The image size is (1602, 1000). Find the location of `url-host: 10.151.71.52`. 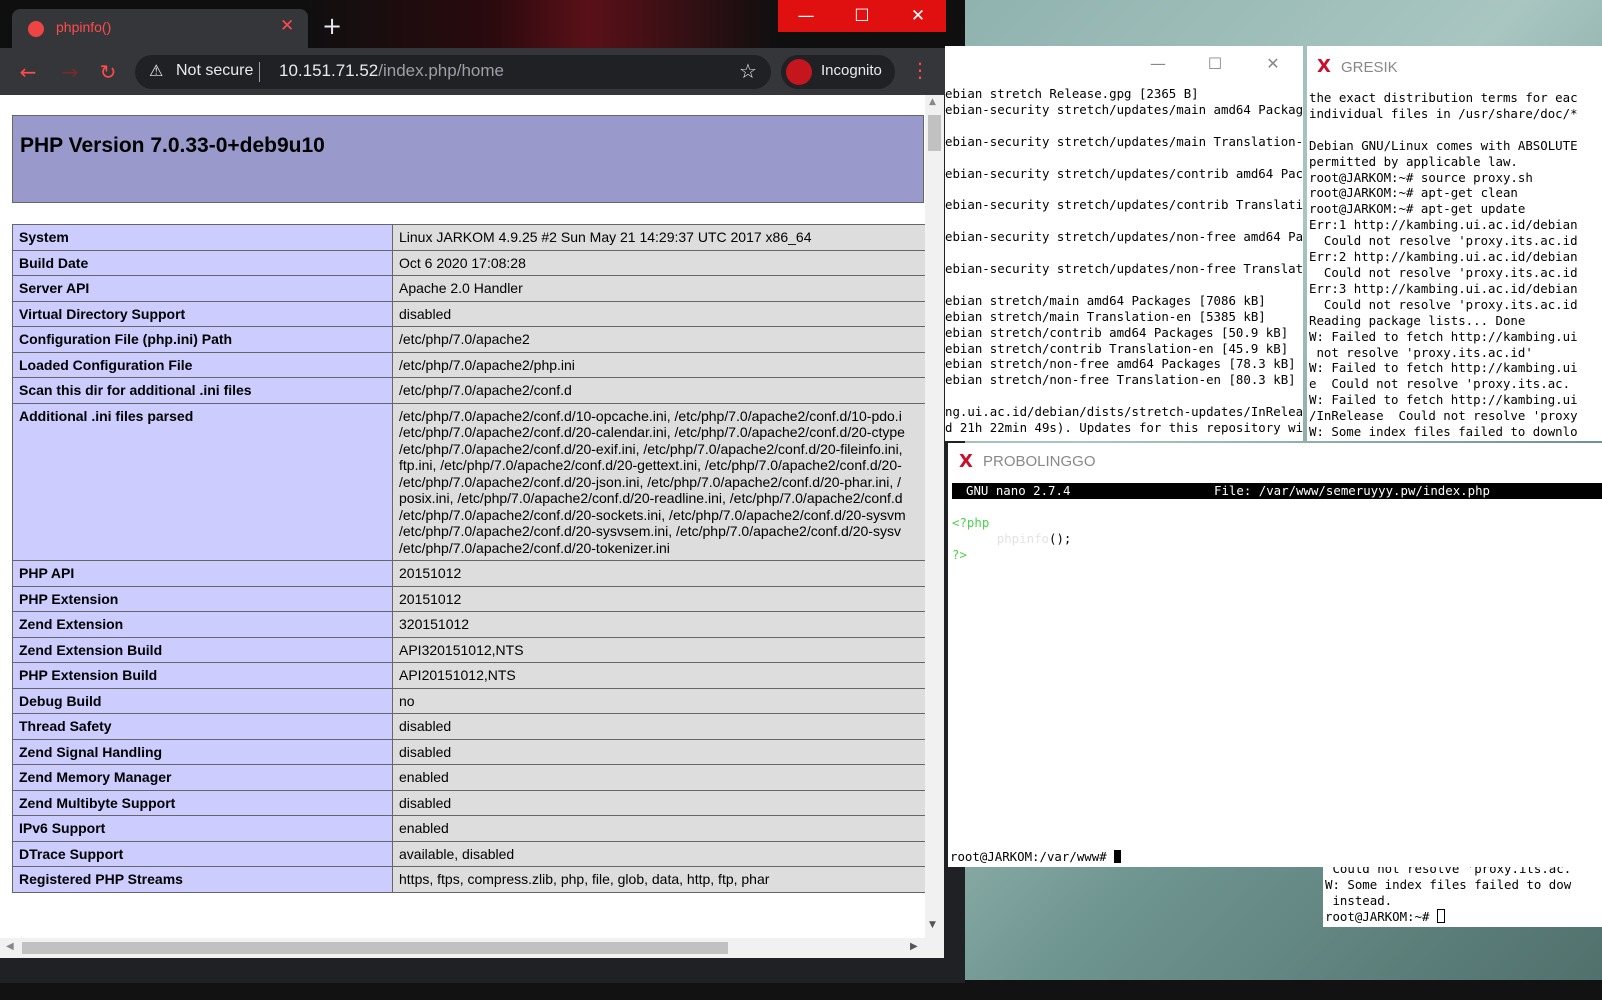

url-host: 10.151.71.52 is located at coordinates (329, 70).